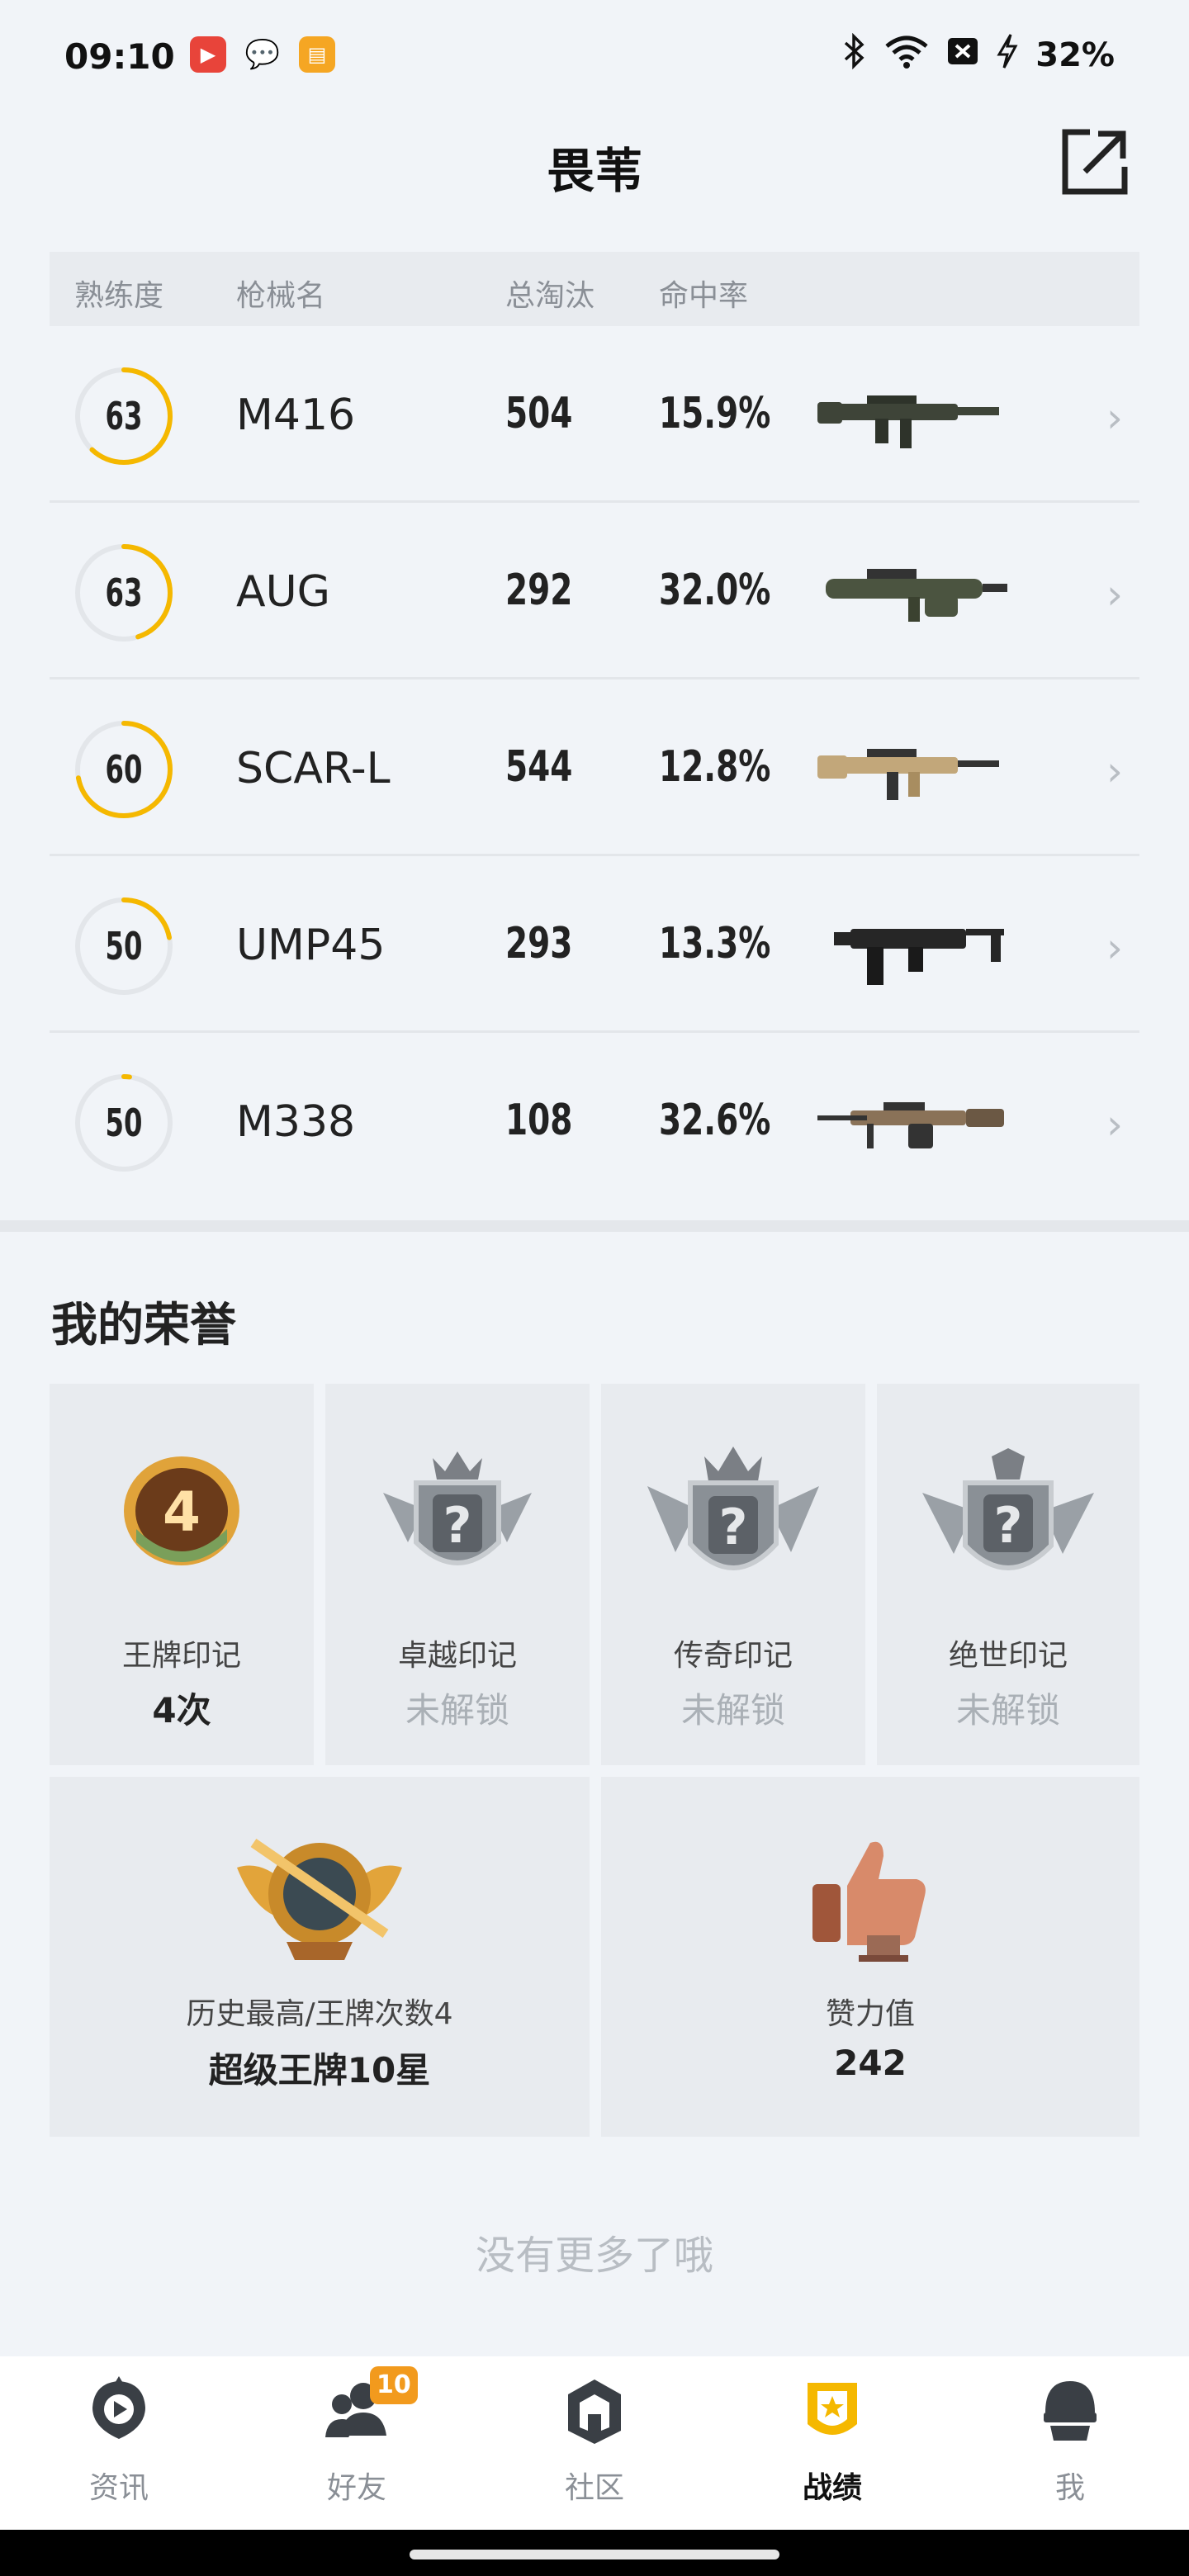  I want to click on status-time: 09:10, so click(119, 56).